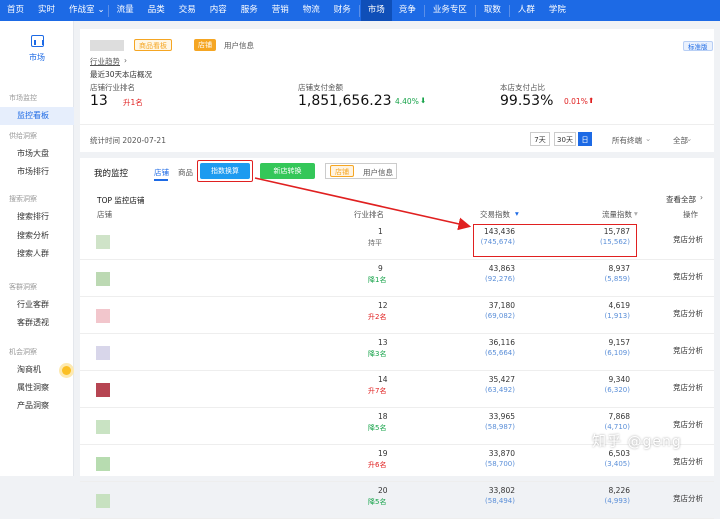 The image size is (720, 519). I want to click on trade-index: 33,965, so click(501, 416).